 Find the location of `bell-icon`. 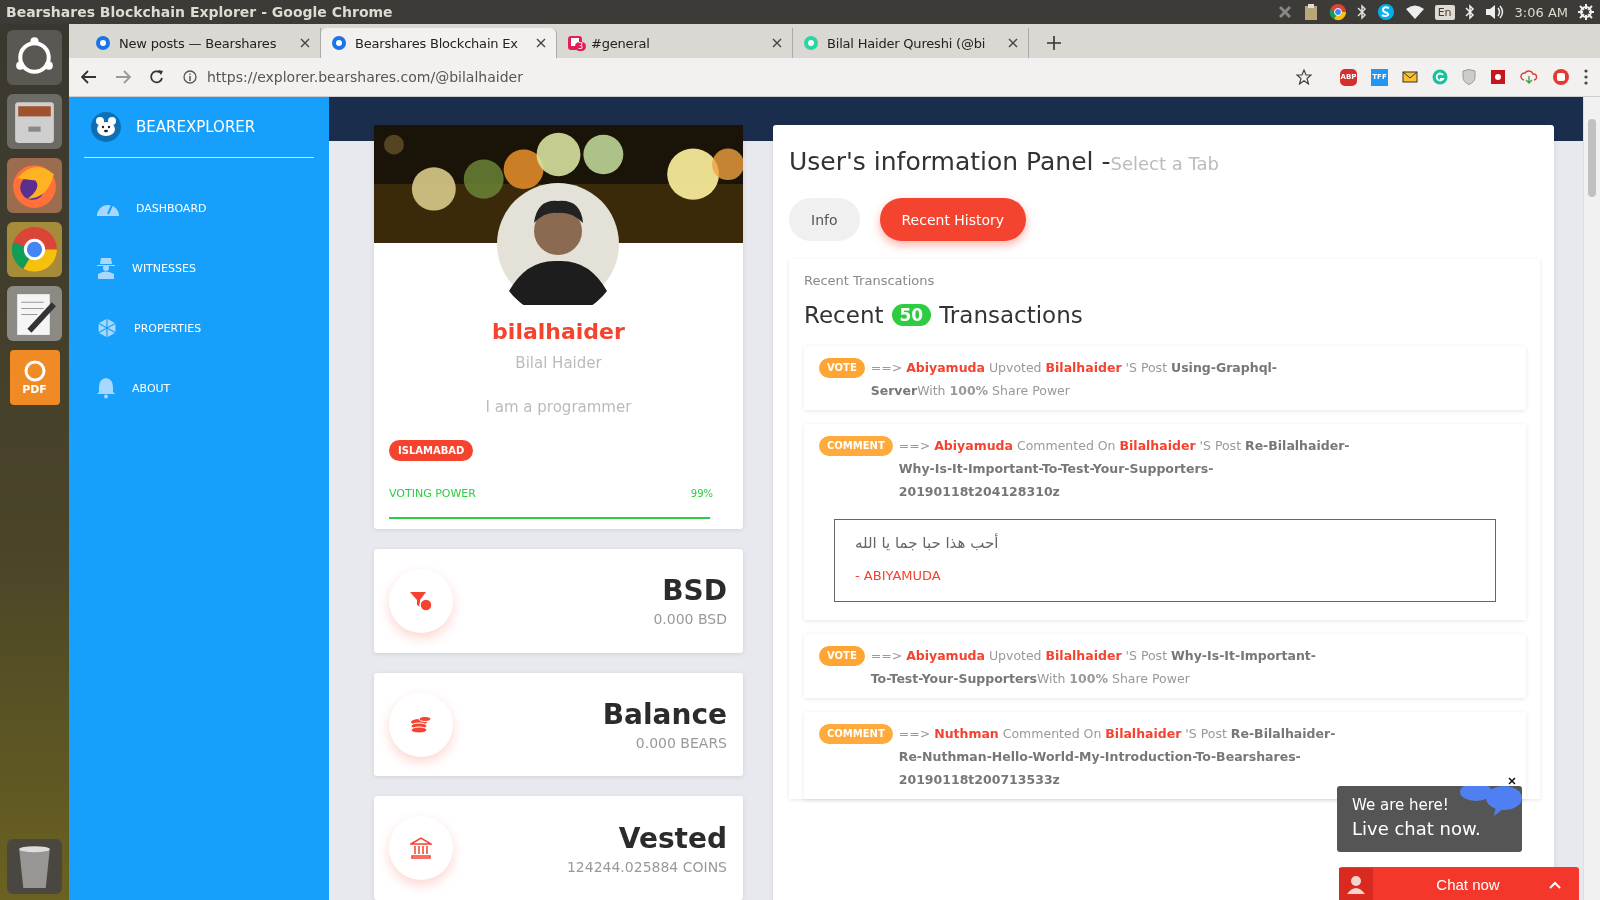

bell-icon is located at coordinates (106, 388).